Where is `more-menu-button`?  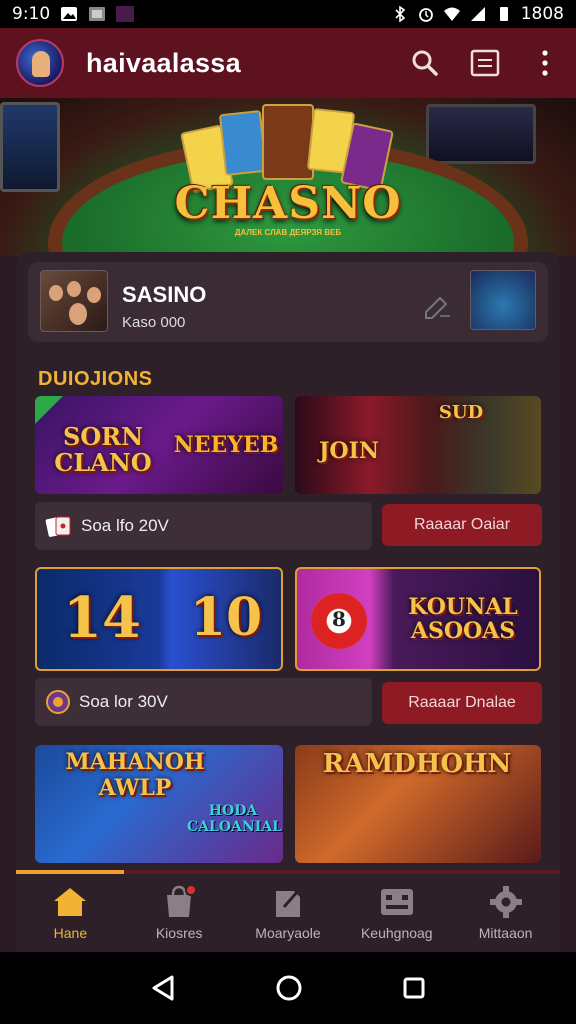 more-menu-button is located at coordinates (545, 63).